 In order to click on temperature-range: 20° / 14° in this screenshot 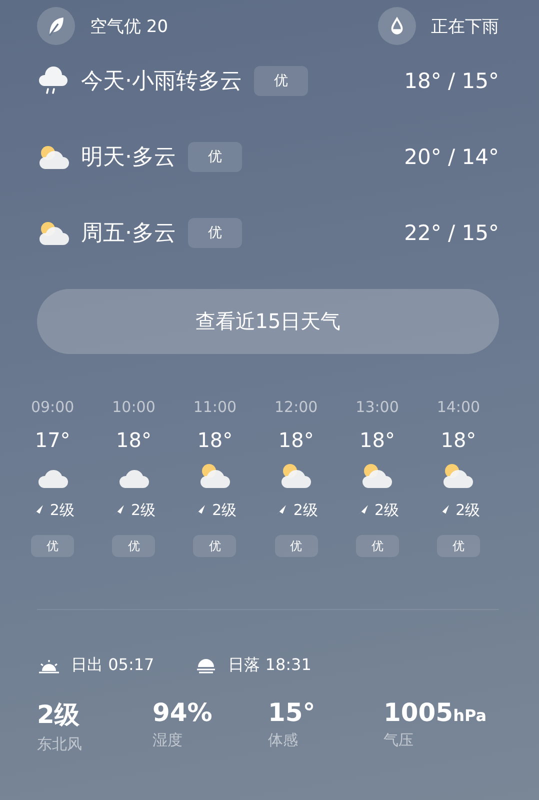, I will do `click(451, 157)`.